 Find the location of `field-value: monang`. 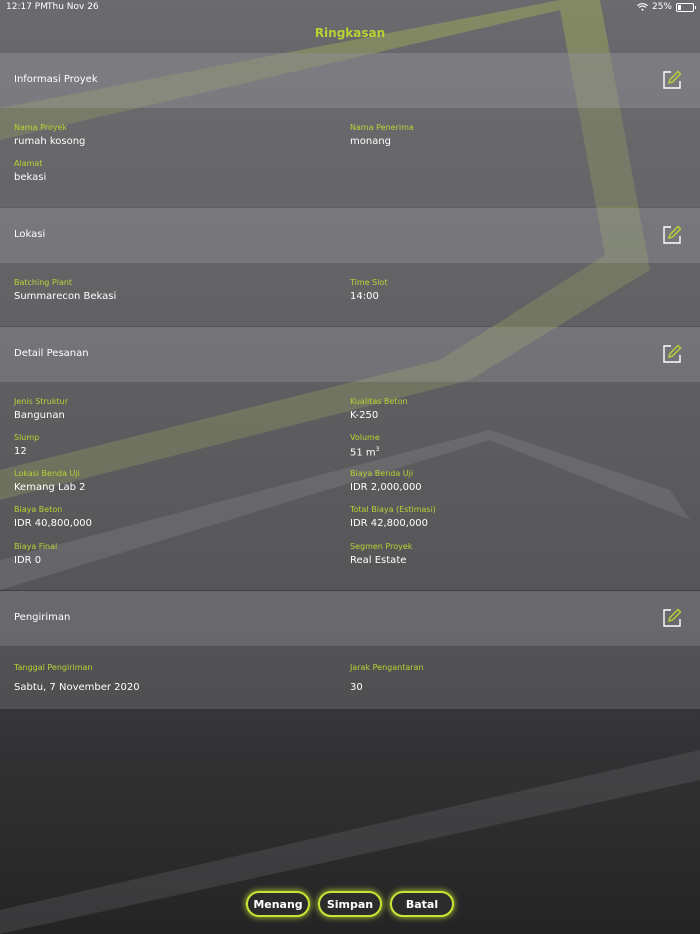

field-value: monang is located at coordinates (371, 141).